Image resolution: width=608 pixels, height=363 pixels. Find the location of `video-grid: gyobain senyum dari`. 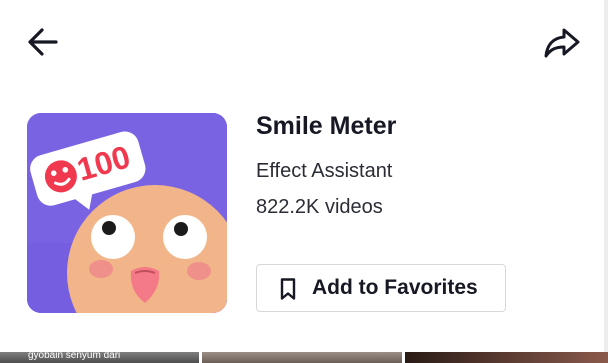

video-grid: gyobain senyum dari is located at coordinates (304, 357).